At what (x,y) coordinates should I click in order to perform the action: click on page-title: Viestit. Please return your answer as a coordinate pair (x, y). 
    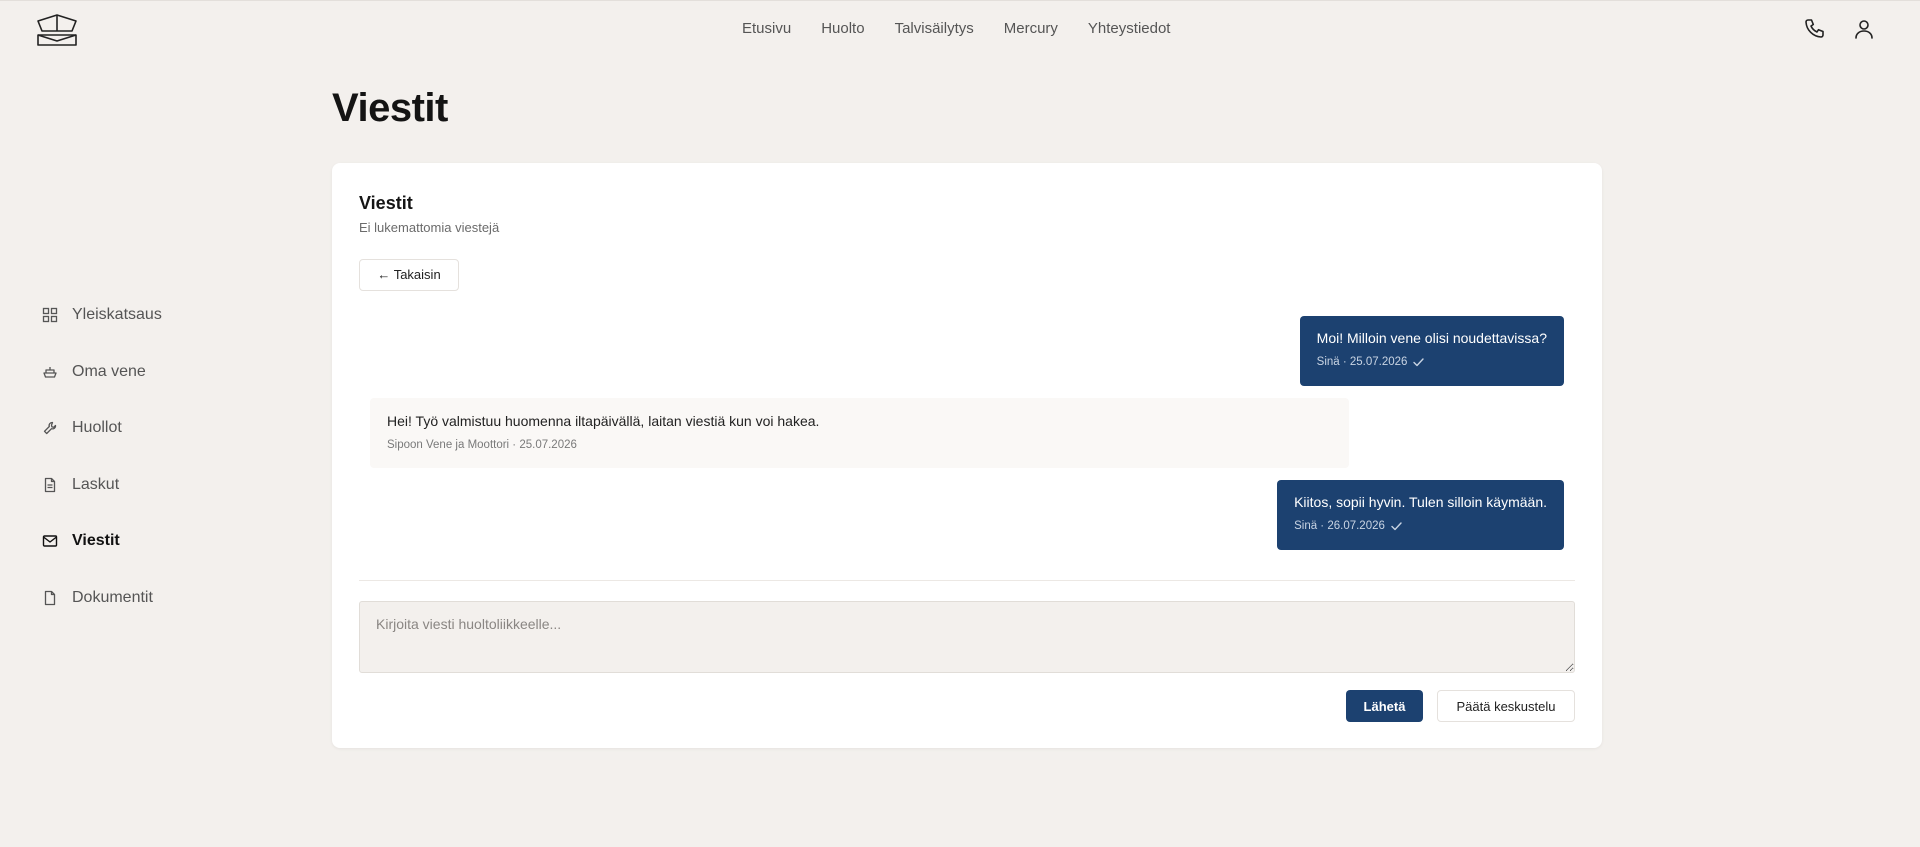
    Looking at the image, I should click on (390, 108).